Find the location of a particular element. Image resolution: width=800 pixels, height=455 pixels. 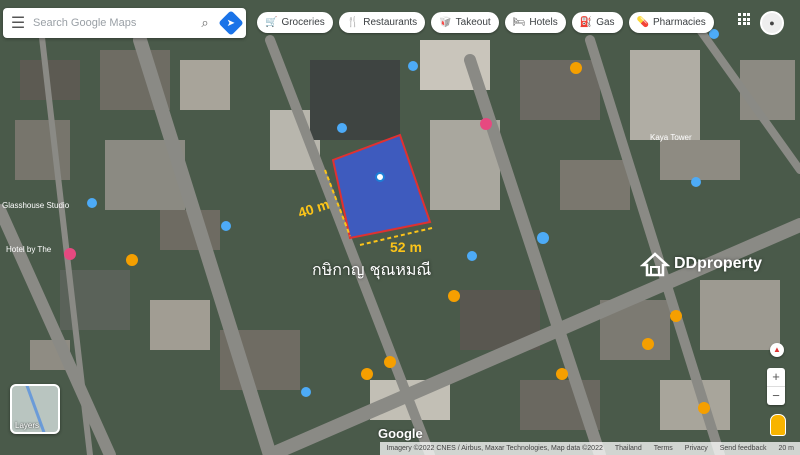

gas-pump-icon: ⛽ is located at coordinates (586, 22).